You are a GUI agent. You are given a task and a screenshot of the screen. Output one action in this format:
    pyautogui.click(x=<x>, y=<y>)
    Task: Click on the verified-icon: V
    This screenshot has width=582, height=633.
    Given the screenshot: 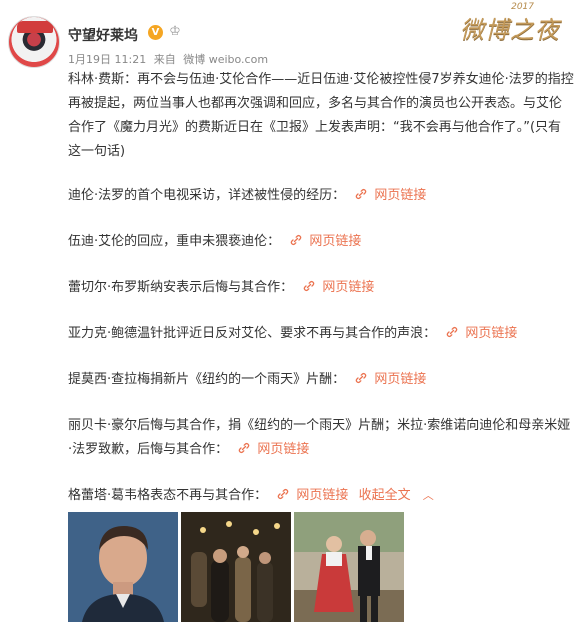 What is the action you would take?
    pyautogui.click(x=155, y=32)
    